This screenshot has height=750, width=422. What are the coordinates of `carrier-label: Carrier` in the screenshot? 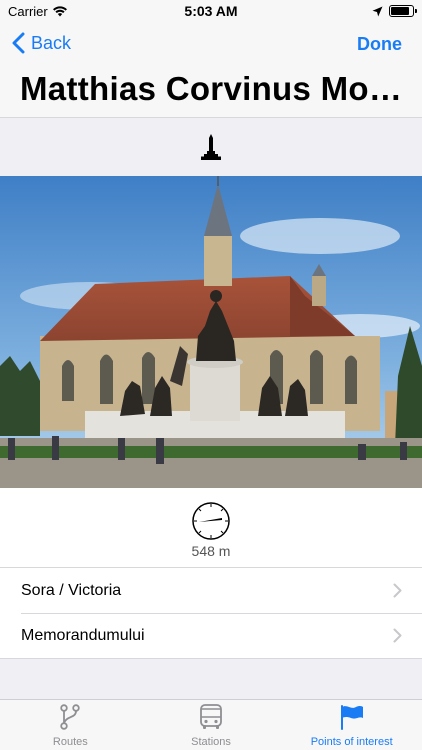 It's located at (28, 11).